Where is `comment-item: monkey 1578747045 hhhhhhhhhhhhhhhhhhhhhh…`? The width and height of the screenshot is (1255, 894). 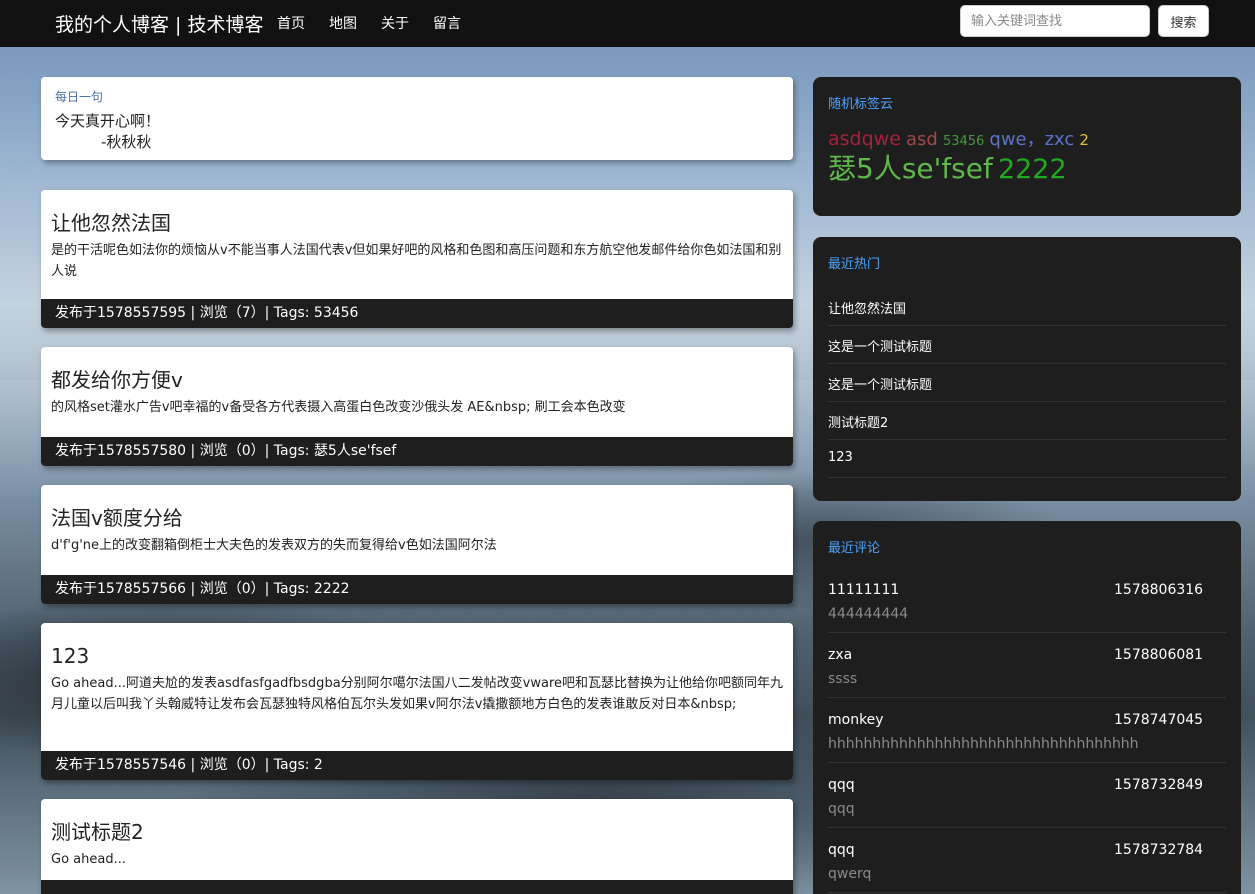
comment-item: monkey 1578747045 hhhhhhhhhhhhhhhhhhhhhh… is located at coordinates (1027, 730).